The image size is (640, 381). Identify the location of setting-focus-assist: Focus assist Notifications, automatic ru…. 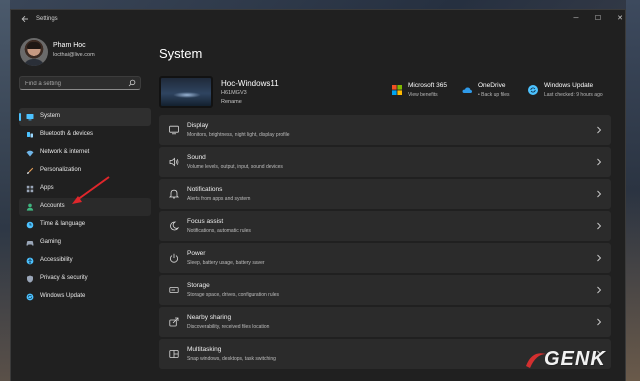
(385, 226).